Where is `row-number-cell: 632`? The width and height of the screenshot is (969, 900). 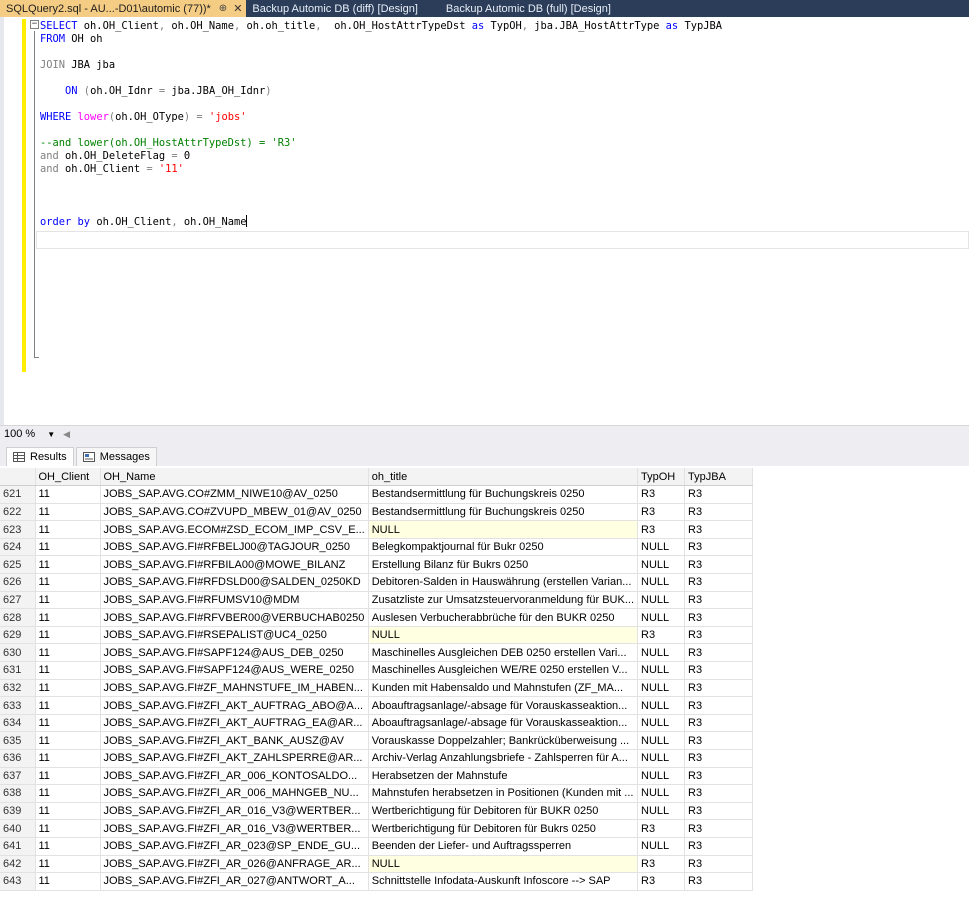
row-number-cell: 632 is located at coordinates (18, 688).